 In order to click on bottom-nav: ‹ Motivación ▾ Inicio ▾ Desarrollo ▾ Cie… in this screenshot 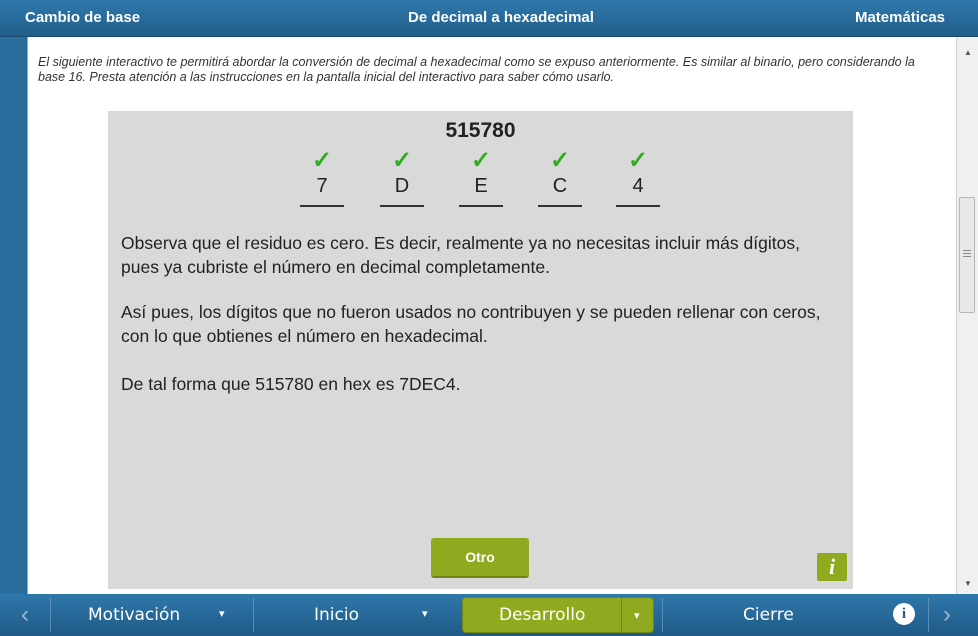, I will do `click(489, 615)`.